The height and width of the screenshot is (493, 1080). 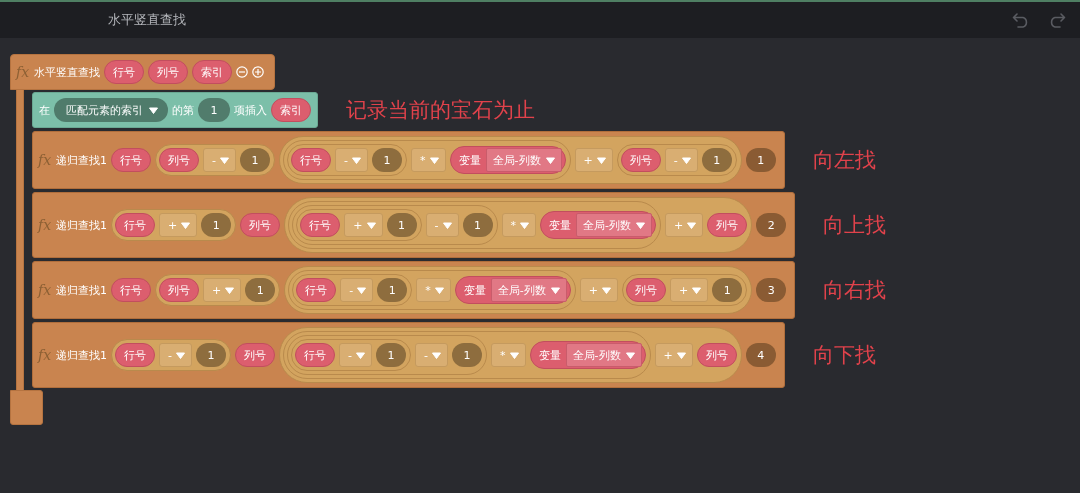 What do you see at coordinates (258, 72) in the screenshot?
I see `plus-icon` at bounding box center [258, 72].